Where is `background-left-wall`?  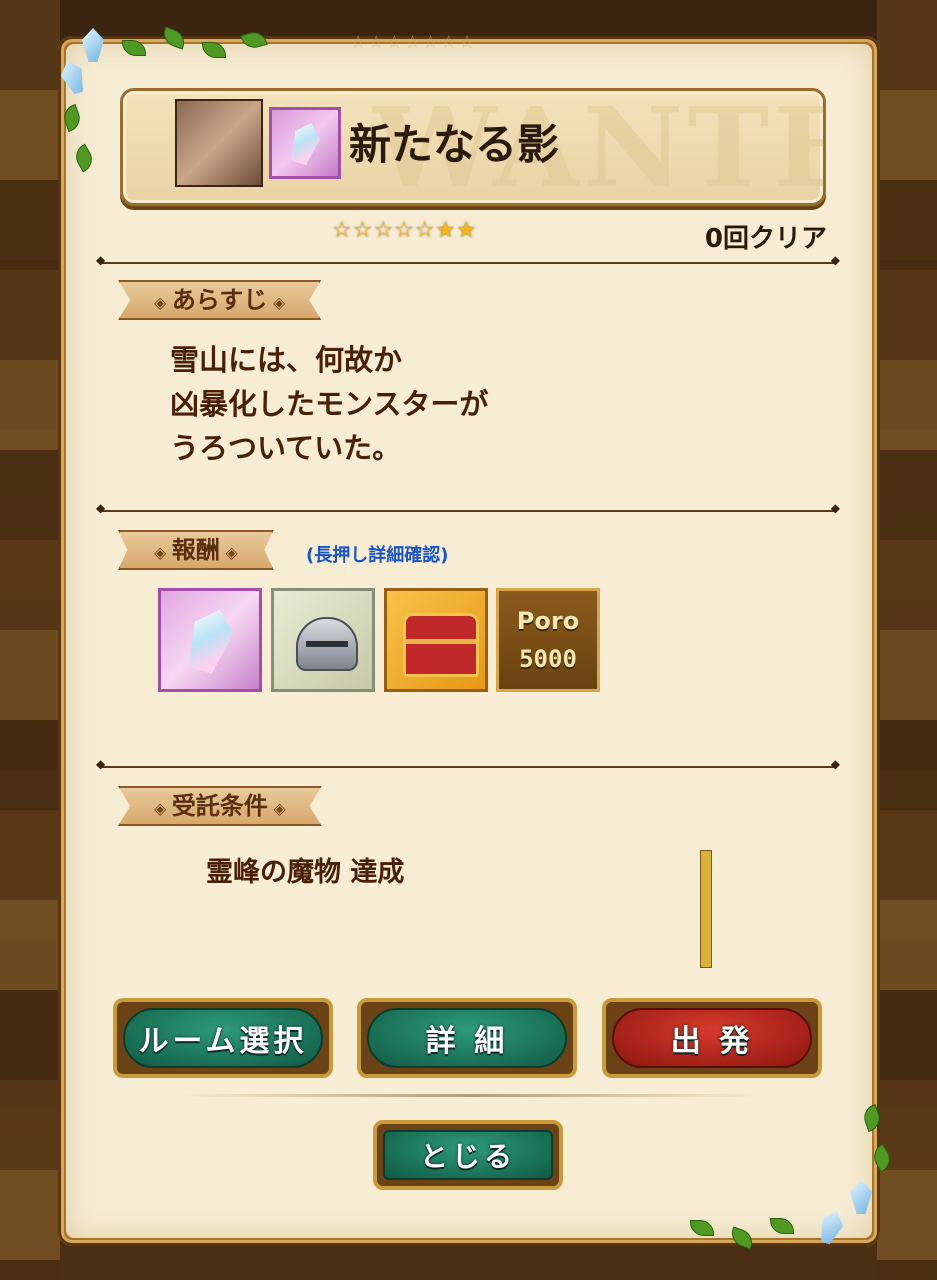 background-left-wall is located at coordinates (30, 640).